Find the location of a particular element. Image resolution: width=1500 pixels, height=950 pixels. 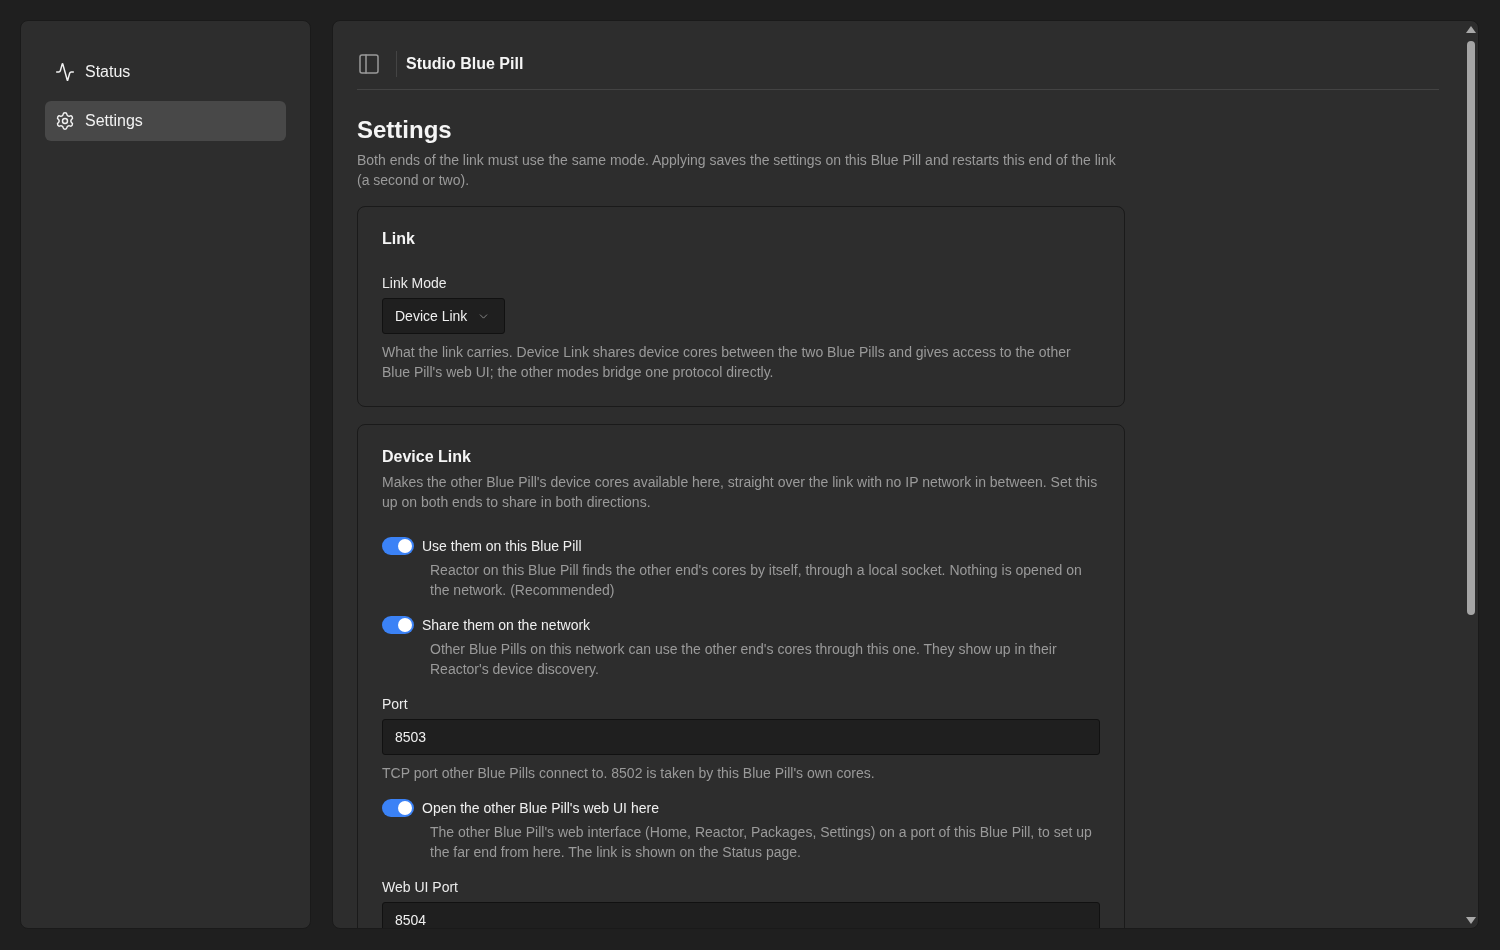

help-text: TCP port other Blue Pills connect to. 8502 is taken by this Blue Pill's own cores. is located at coordinates (629, 773).